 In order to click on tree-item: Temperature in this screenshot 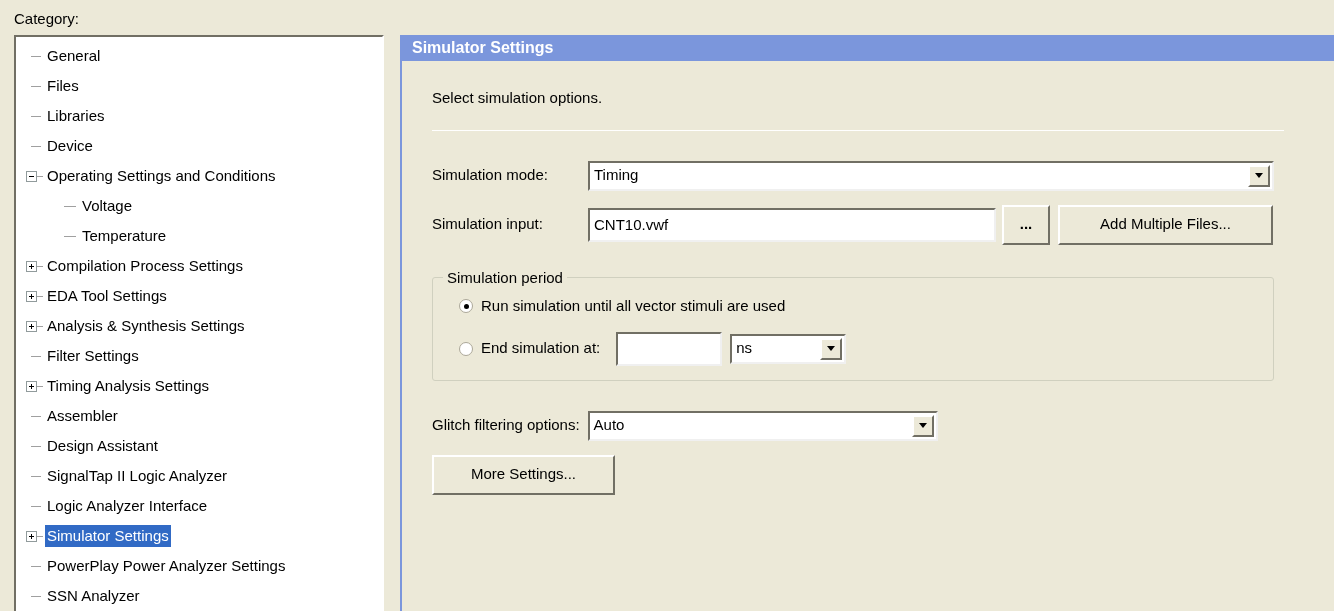, I will do `click(124, 236)`.